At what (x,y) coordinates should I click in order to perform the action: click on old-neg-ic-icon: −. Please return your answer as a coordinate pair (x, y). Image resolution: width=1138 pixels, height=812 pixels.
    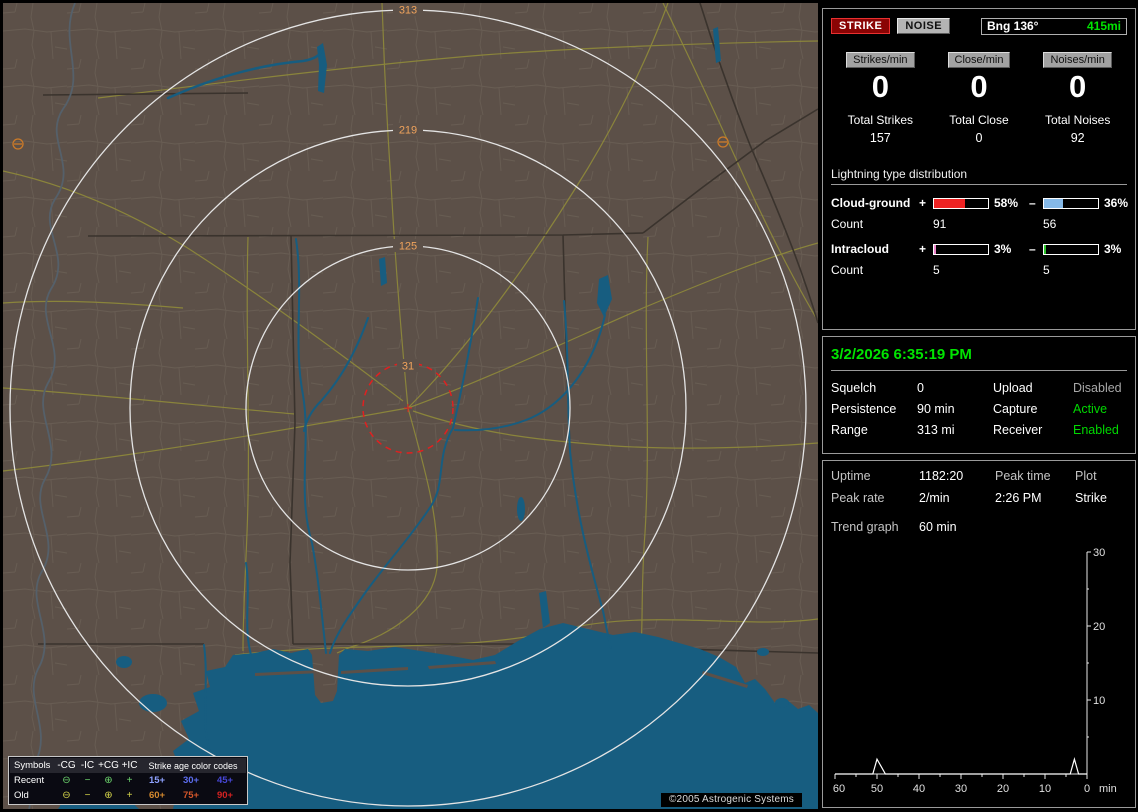
    Looking at the image, I should click on (87, 795).